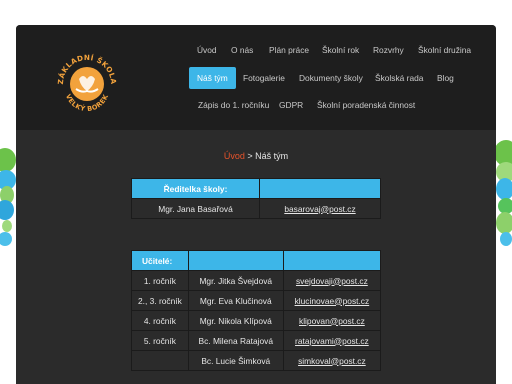 The image size is (512, 384). I want to click on director-email-link: basarovaj@post.cz, so click(319, 209).